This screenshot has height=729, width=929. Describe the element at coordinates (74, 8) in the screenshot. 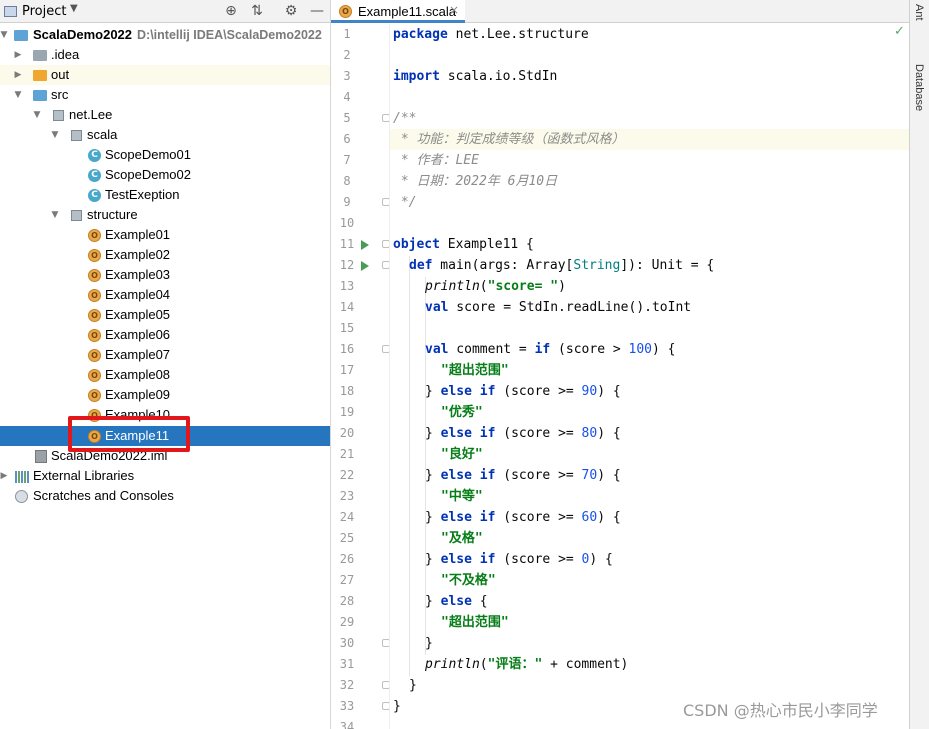

I see `chevron-down-icon: ▼` at that location.